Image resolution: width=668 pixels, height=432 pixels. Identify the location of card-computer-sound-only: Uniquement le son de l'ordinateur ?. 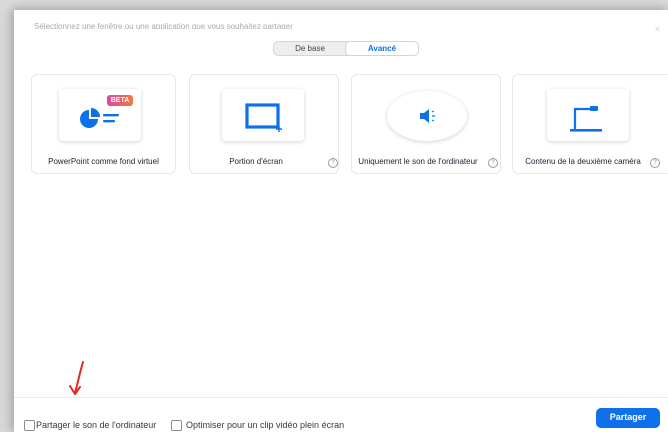
(426, 124).